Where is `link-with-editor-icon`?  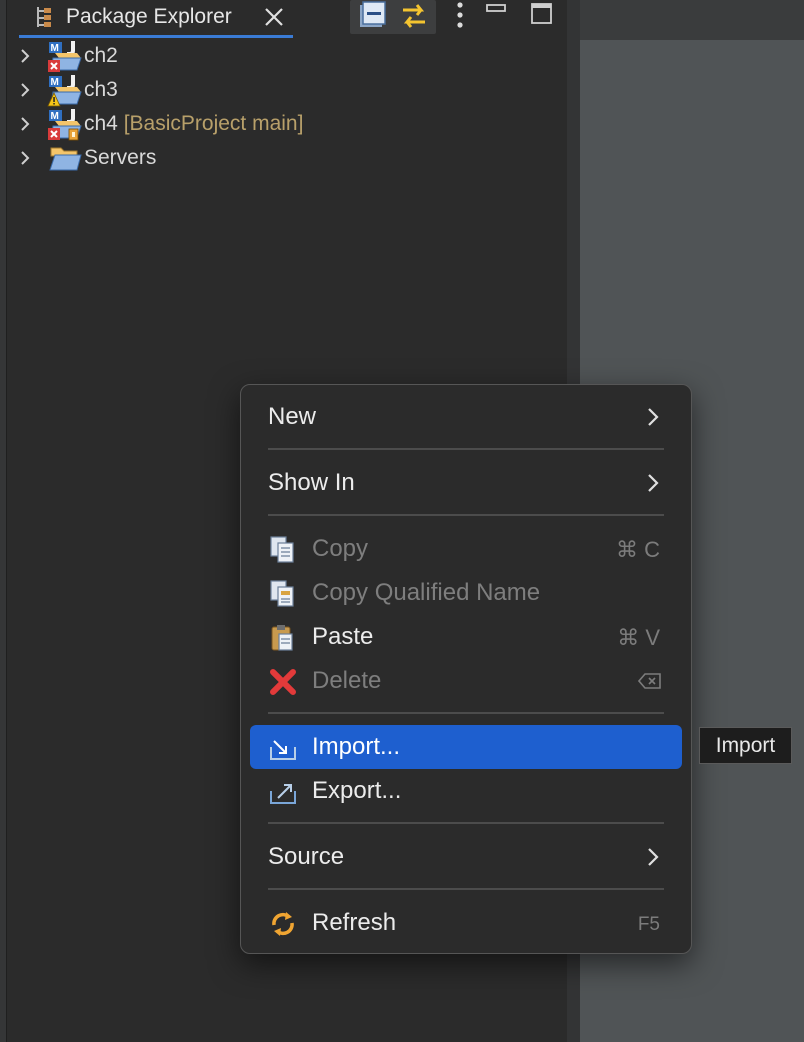 link-with-editor-icon is located at coordinates (414, 17).